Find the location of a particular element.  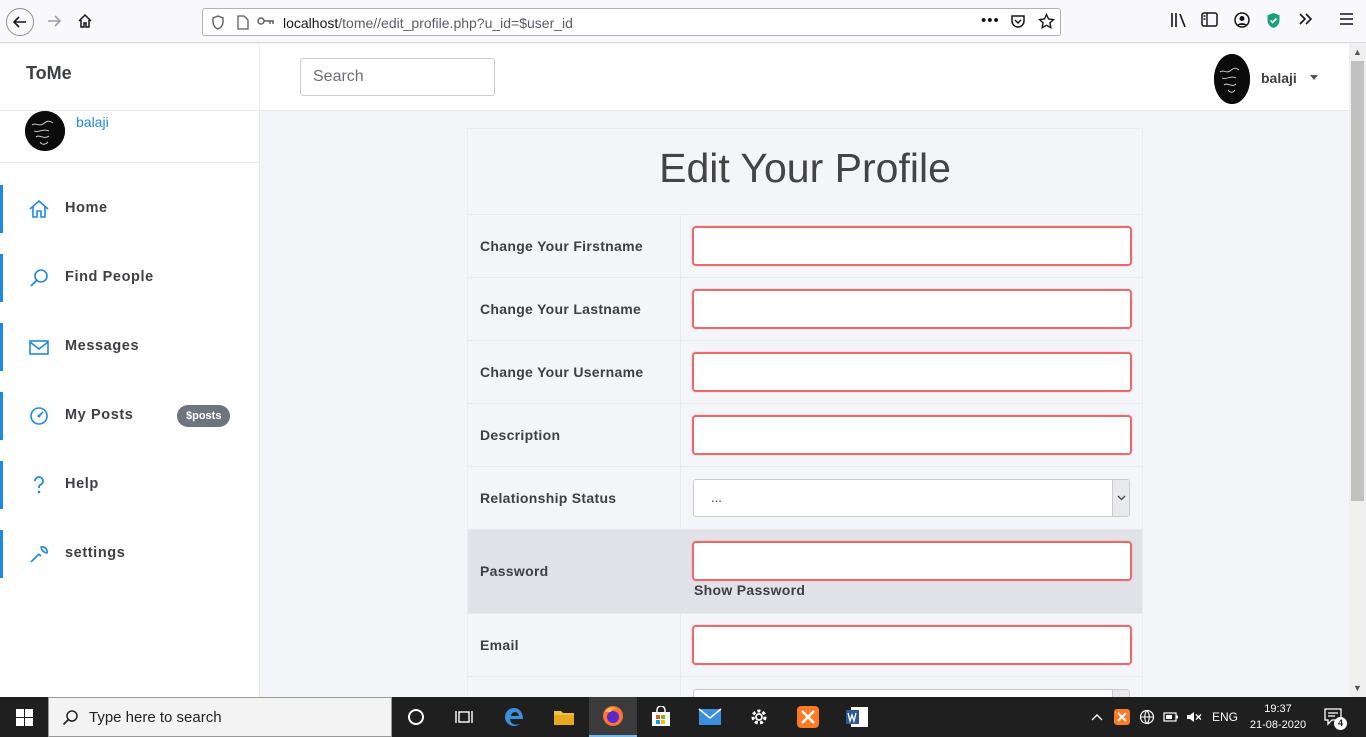

search-input is located at coordinates (397, 77).